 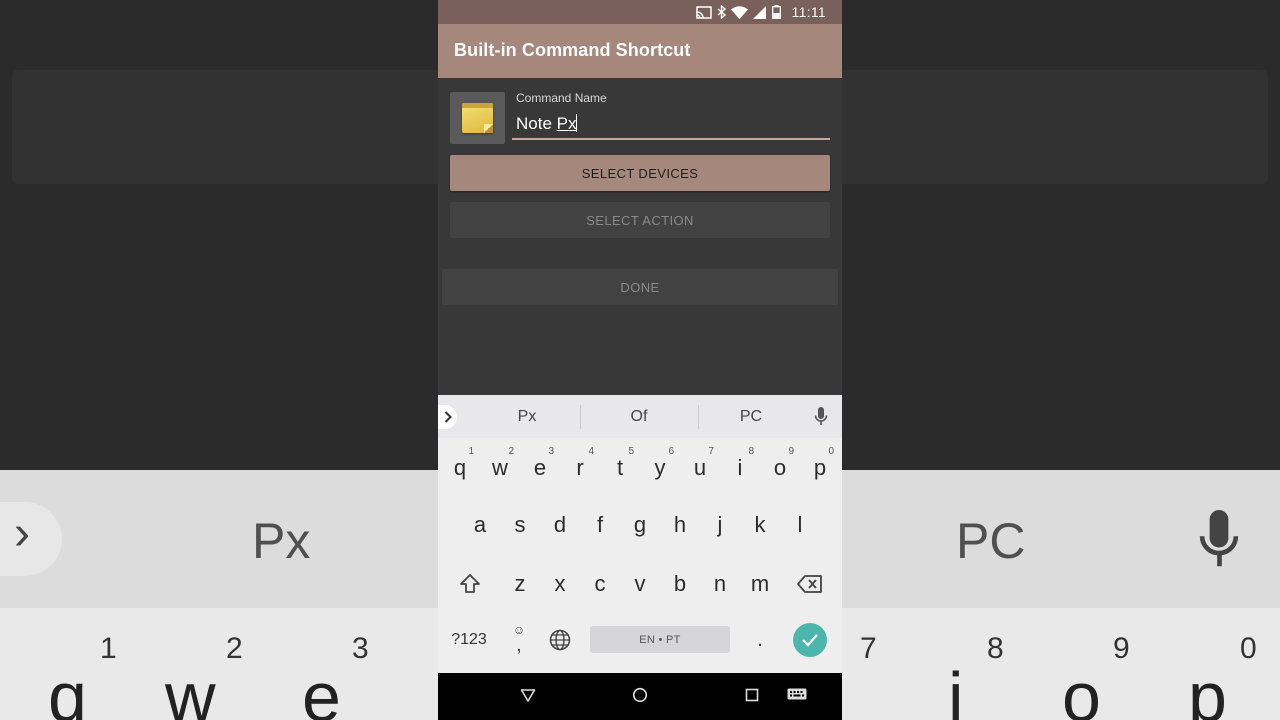 I want to click on key-p-label: p, so click(x=820, y=467).